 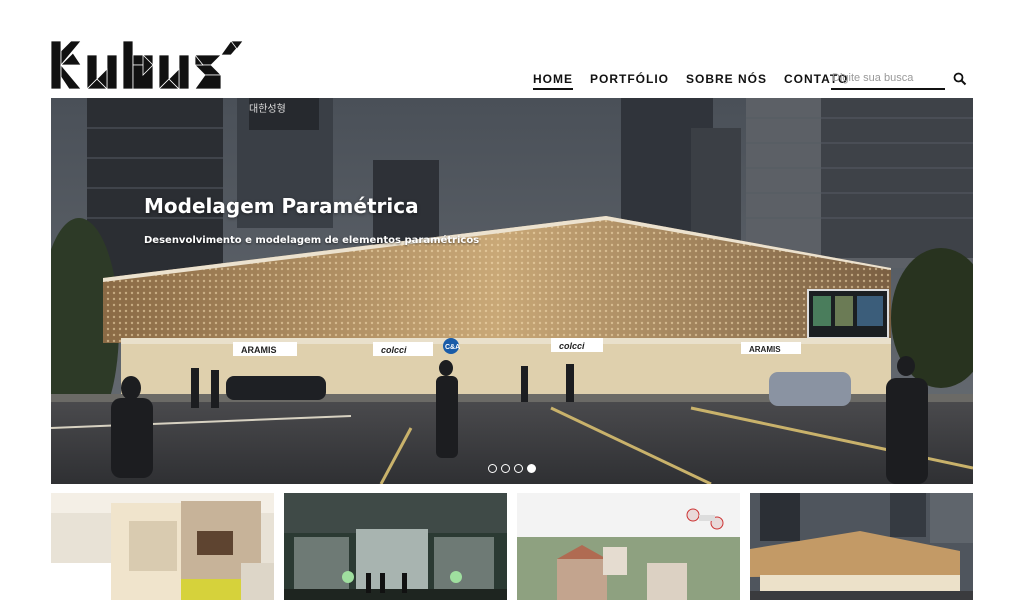 I want to click on thumbnail-interior-image, so click(x=162, y=546).